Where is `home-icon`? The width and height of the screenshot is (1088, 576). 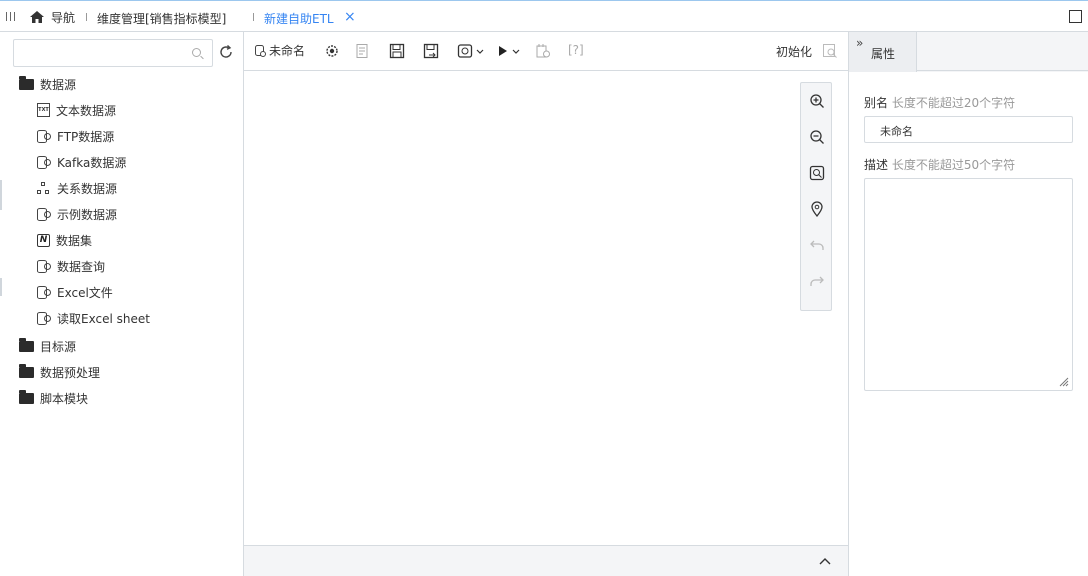 home-icon is located at coordinates (37, 17).